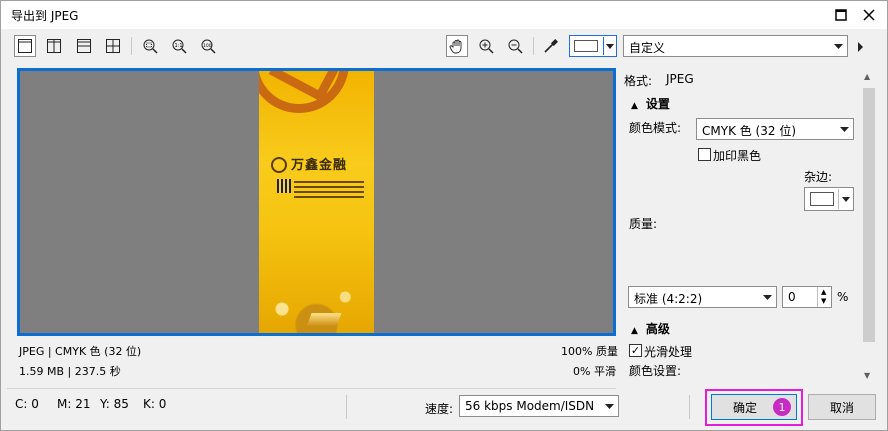 This screenshot has height=431, width=888. Describe the element at coordinates (155, 404) in the screenshot. I see `black-value: K: 0` at that location.